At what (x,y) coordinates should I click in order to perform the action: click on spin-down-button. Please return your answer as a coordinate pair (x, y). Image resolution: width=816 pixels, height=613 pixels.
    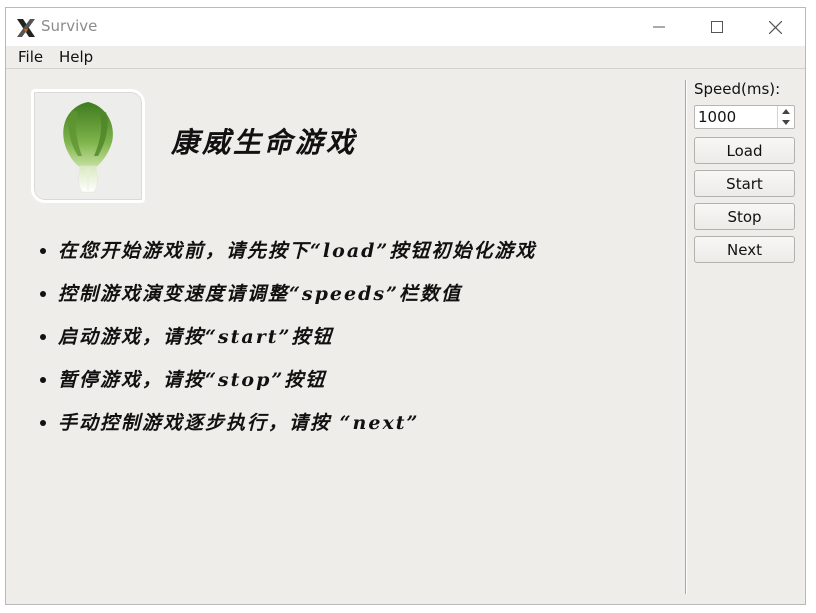
    Looking at the image, I should click on (786, 122).